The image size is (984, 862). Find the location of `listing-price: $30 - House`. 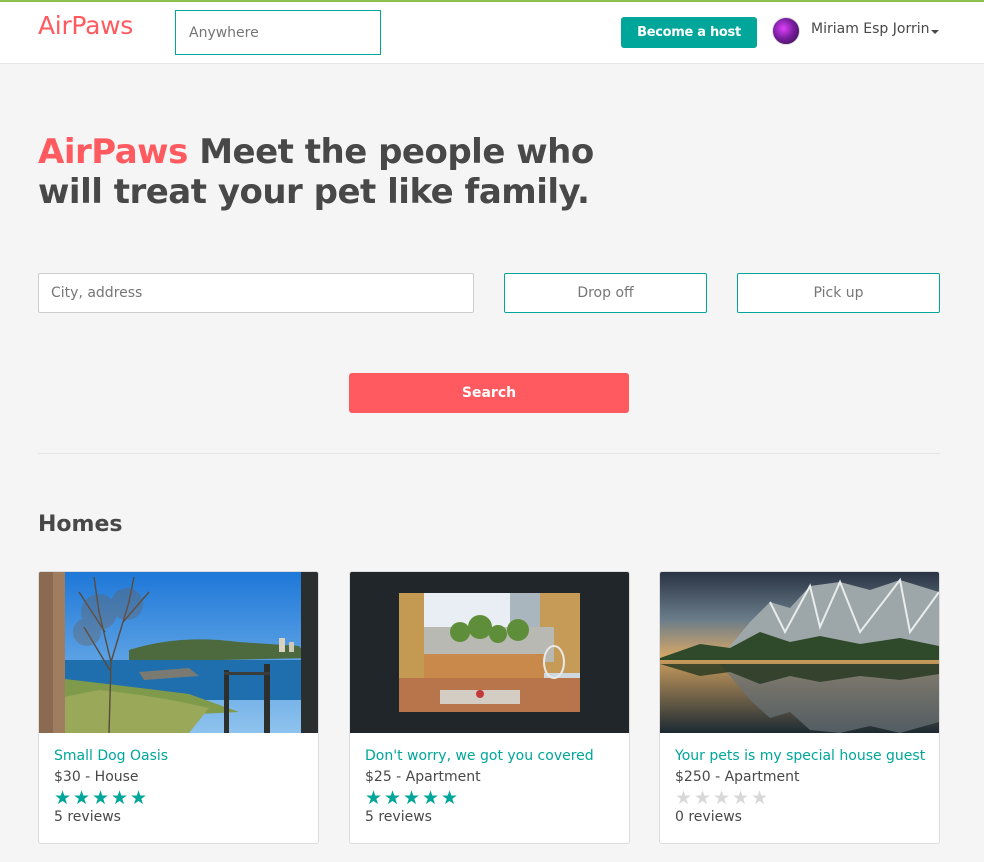

listing-price: $30 - House is located at coordinates (96, 777).